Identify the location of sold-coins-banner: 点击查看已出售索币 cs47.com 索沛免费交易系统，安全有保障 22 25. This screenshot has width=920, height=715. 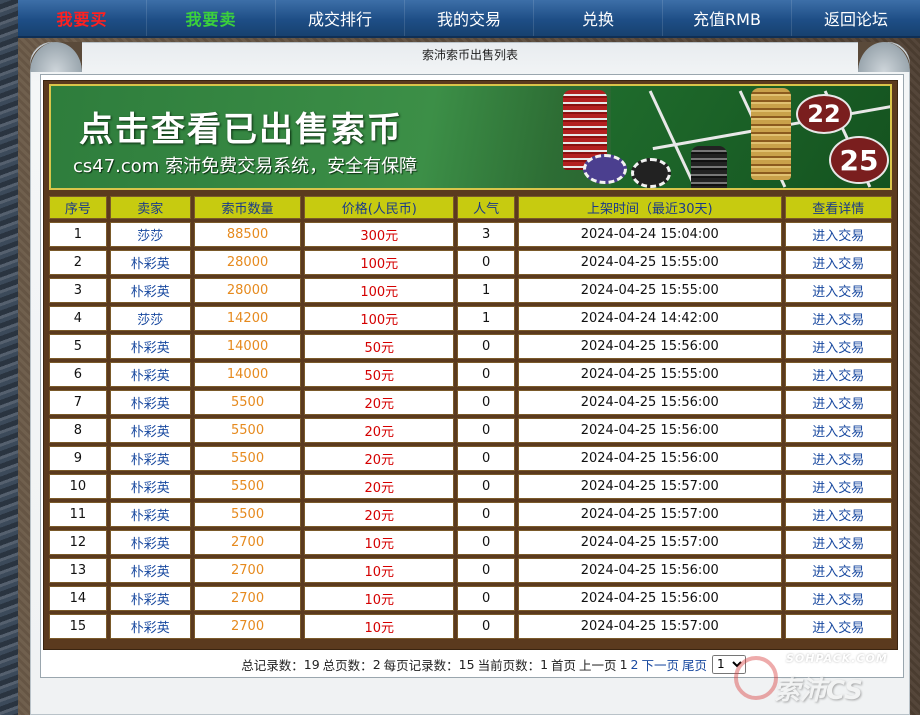
(470, 137).